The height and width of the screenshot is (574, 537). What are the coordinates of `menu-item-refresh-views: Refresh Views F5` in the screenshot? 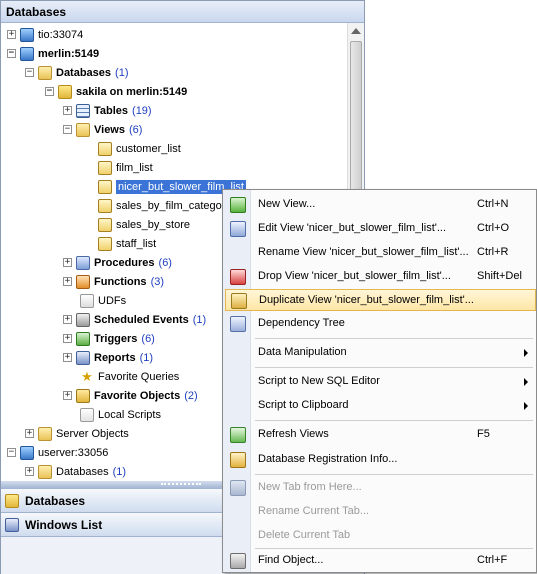 It's located at (380, 435).